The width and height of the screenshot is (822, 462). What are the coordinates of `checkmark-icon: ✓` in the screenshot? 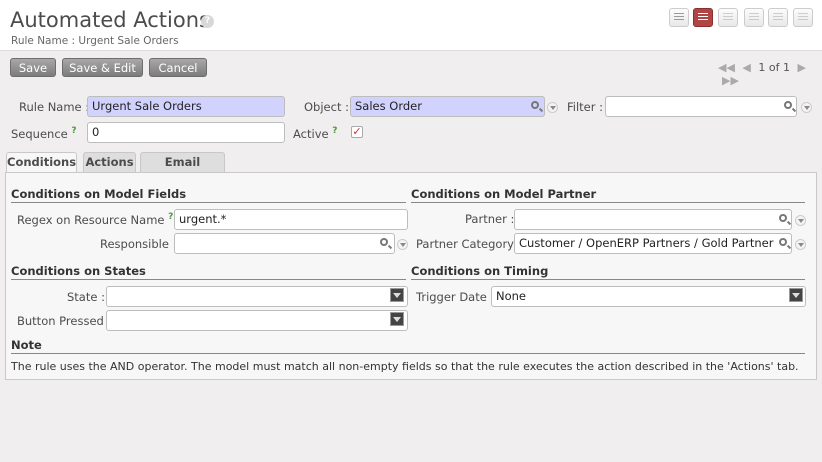 It's located at (357, 131).